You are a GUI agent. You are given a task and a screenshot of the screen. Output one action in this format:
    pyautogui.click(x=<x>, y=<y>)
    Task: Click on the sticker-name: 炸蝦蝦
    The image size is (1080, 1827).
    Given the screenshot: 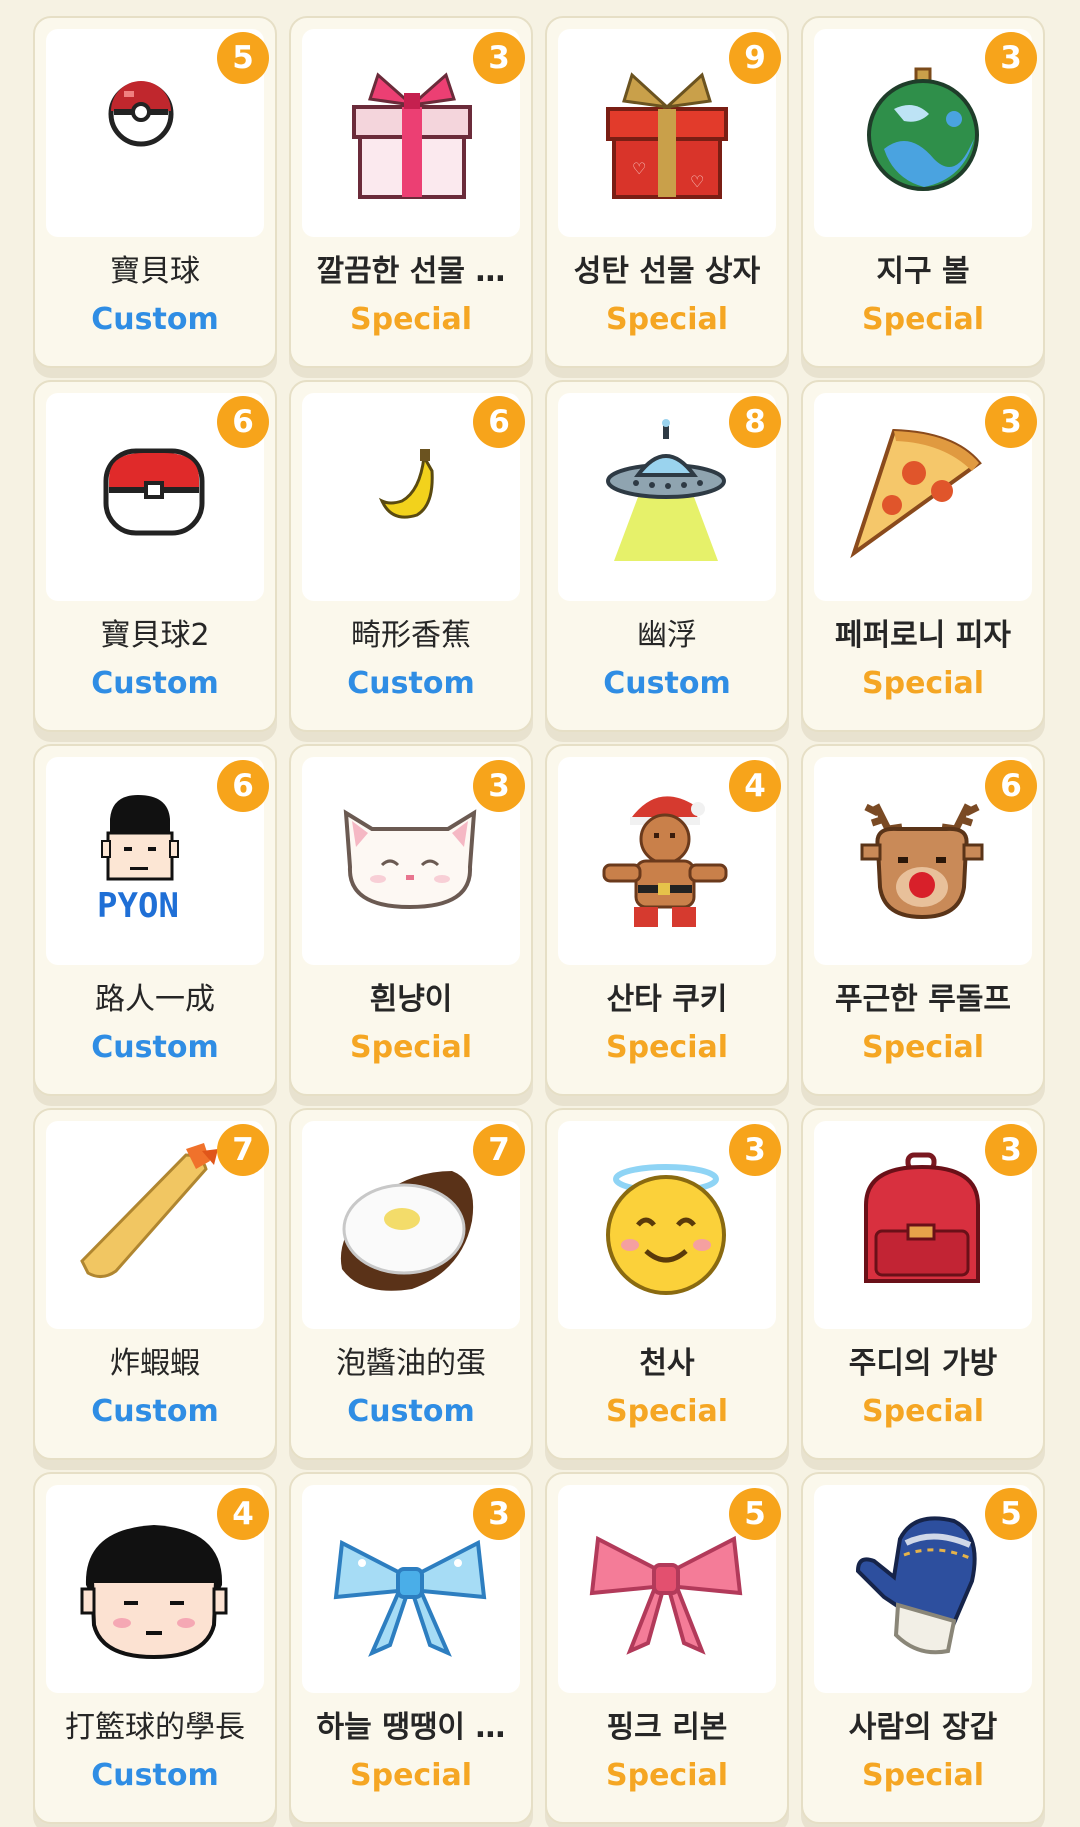 What is the action you would take?
    pyautogui.click(x=155, y=1363)
    